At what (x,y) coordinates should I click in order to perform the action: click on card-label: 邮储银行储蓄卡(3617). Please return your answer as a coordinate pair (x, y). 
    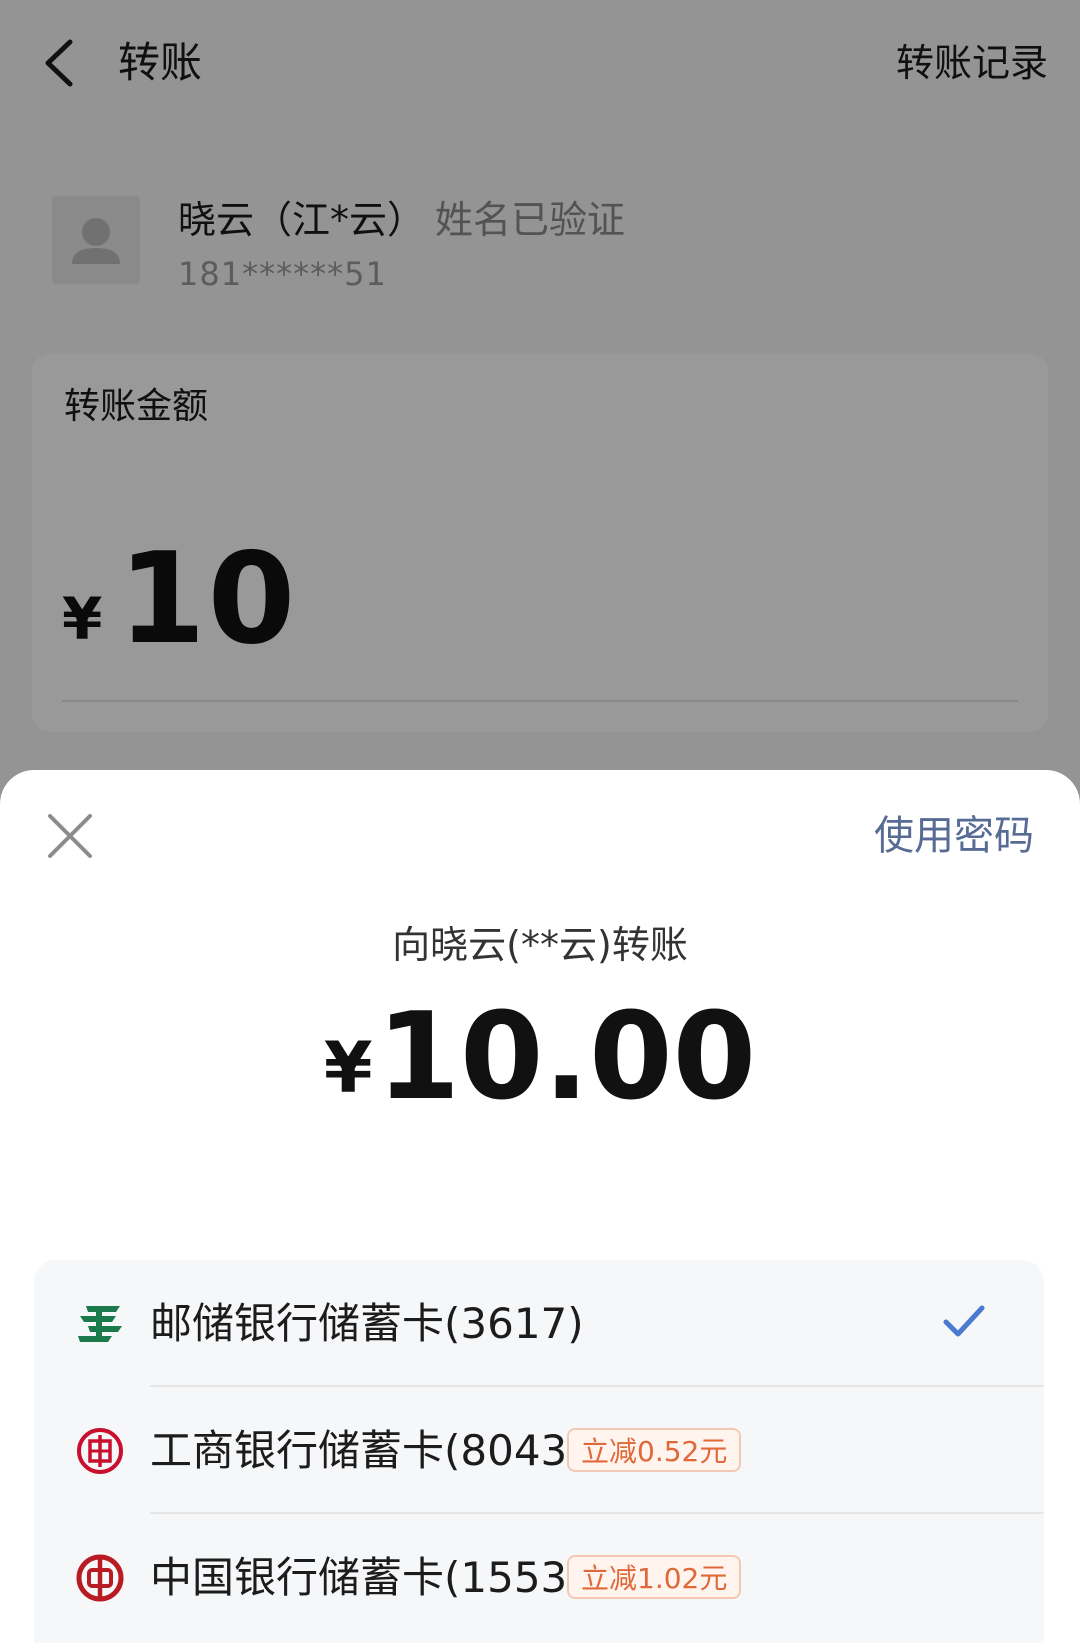
    Looking at the image, I should click on (367, 1323).